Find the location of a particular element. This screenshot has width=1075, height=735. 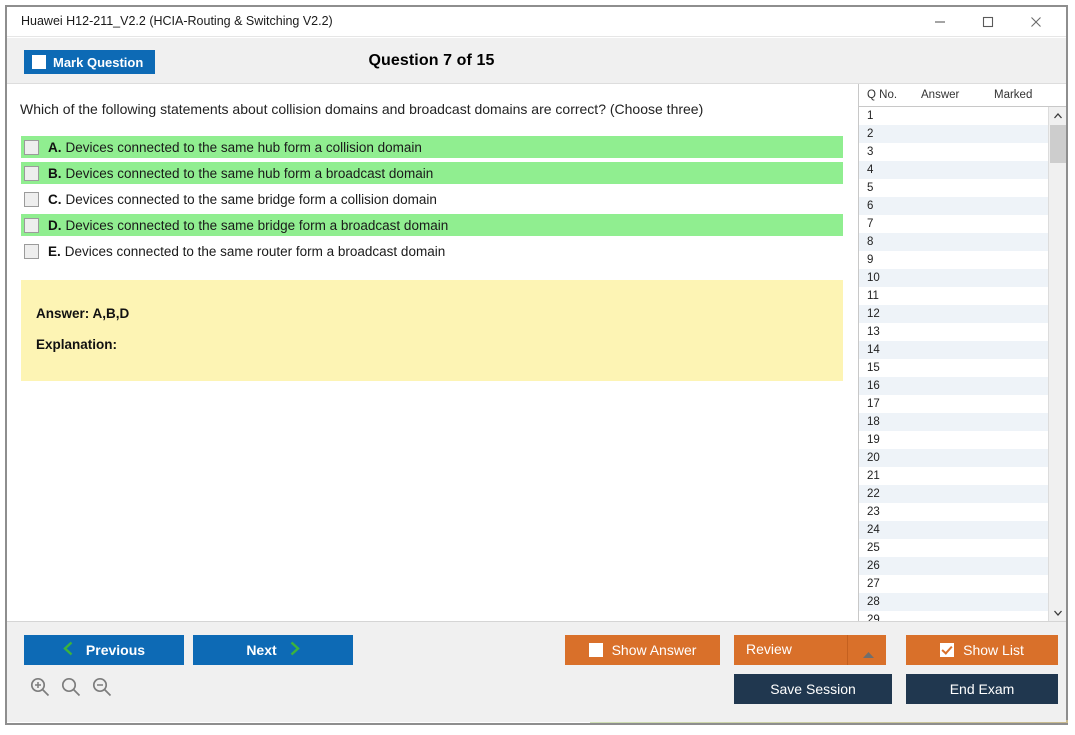

caret-up-icon is located at coordinates (868, 654).